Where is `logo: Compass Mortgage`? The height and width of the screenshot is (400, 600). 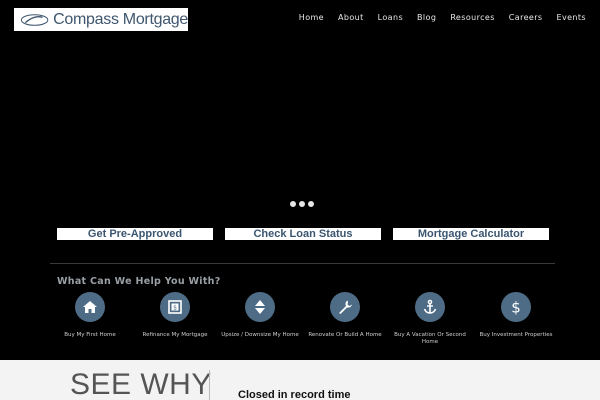
logo: Compass Mortgage is located at coordinates (101, 19).